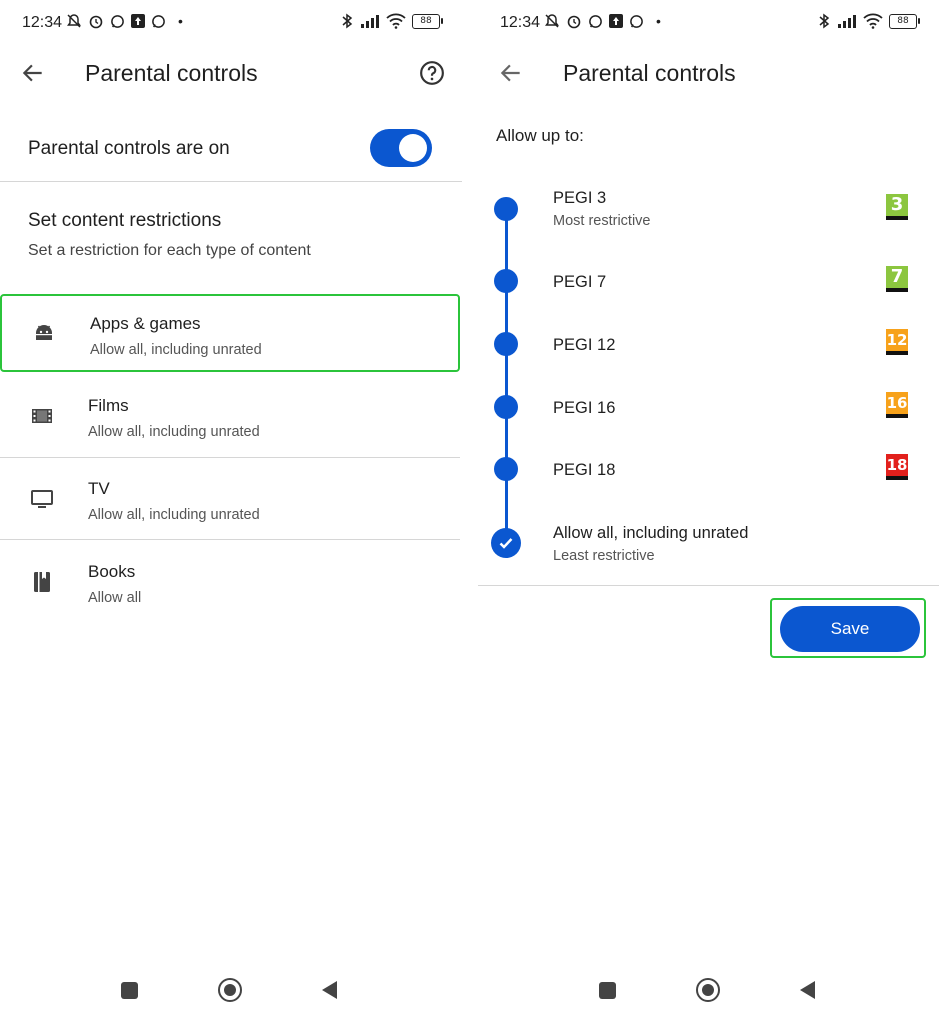  I want to click on item-title: Books, so click(112, 571).